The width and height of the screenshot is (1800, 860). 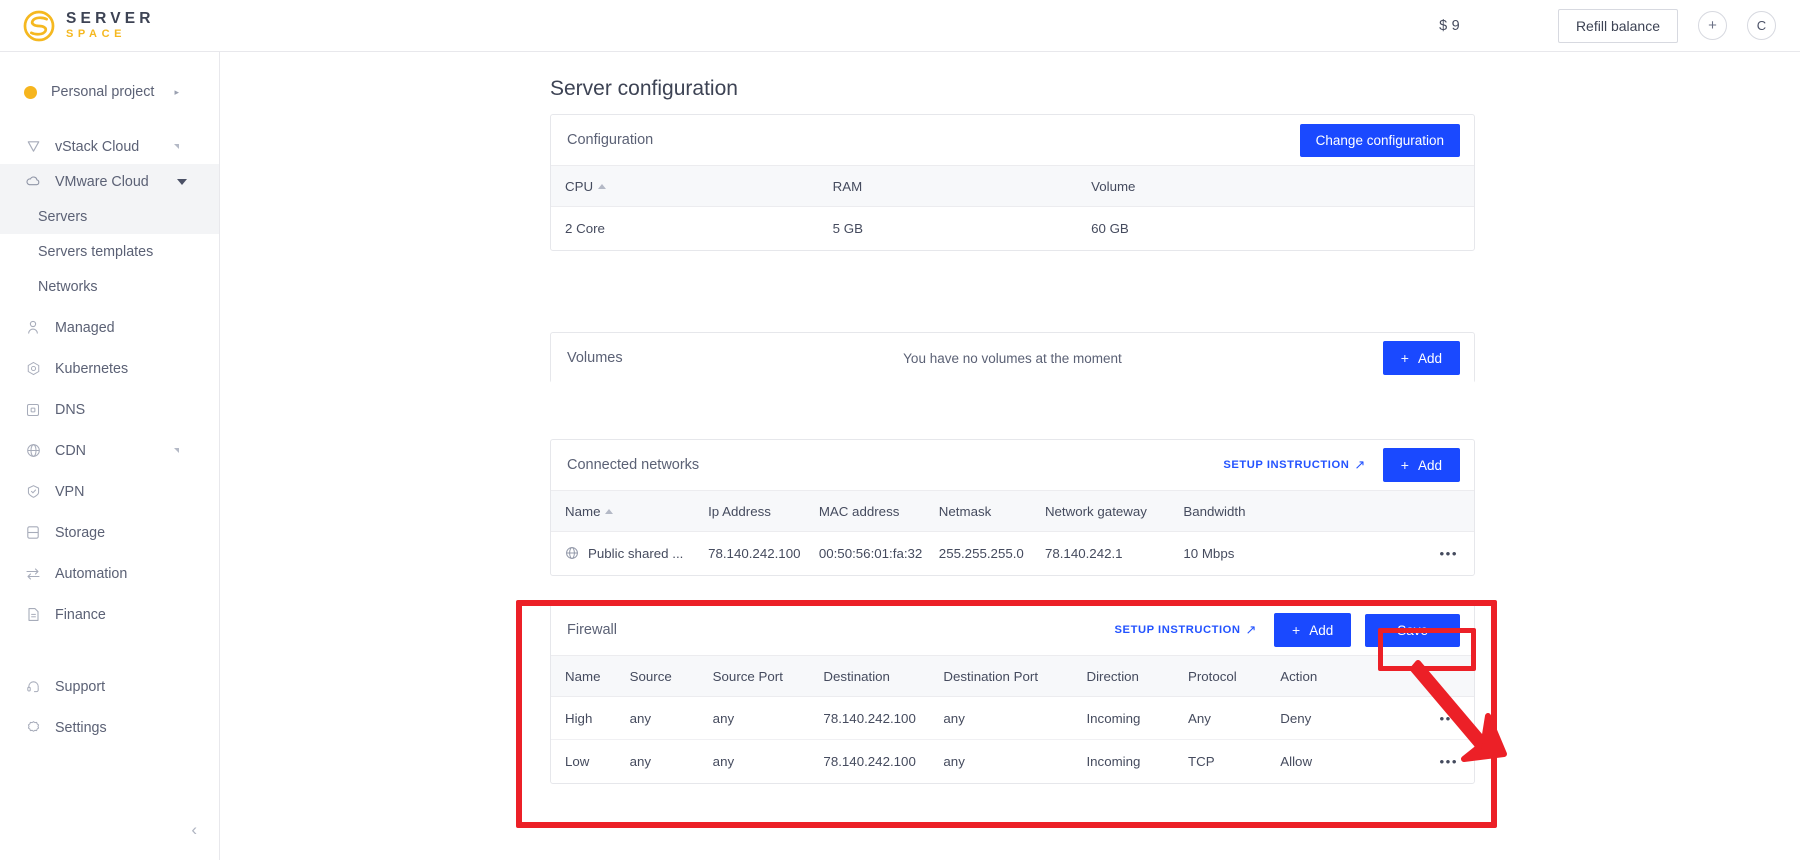 I want to click on sidebar-item-label: Support, so click(x=80, y=686).